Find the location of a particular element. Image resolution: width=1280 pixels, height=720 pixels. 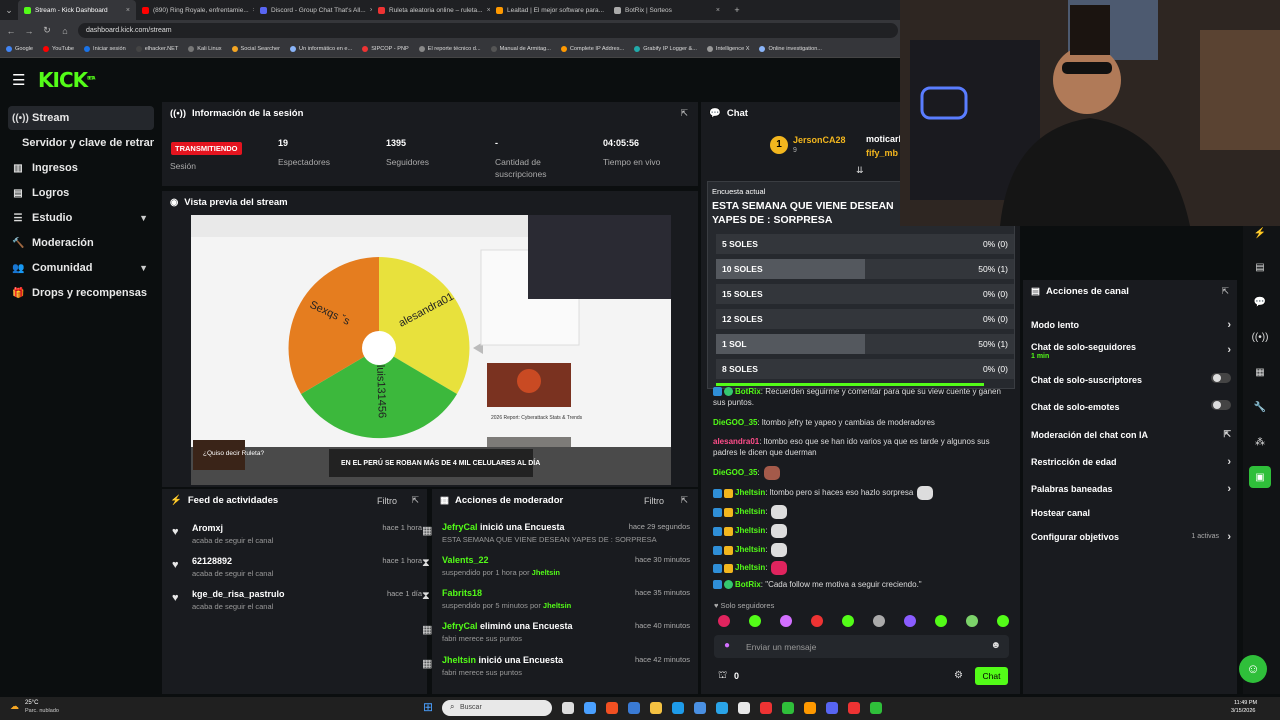

pinned-user: fify_mb is located at coordinates (883, 153).